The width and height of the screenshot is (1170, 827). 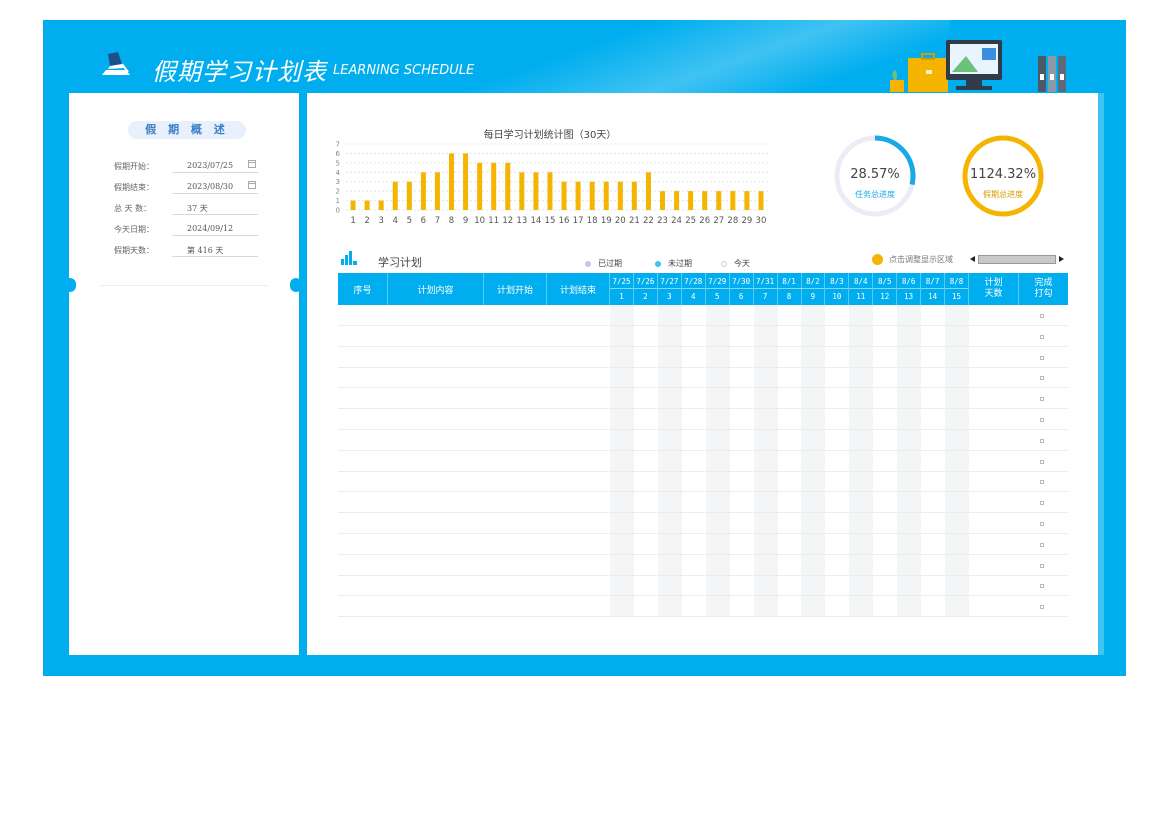 I want to click on page-subtitle: LEARNING SCHEDULE, so click(x=404, y=70).